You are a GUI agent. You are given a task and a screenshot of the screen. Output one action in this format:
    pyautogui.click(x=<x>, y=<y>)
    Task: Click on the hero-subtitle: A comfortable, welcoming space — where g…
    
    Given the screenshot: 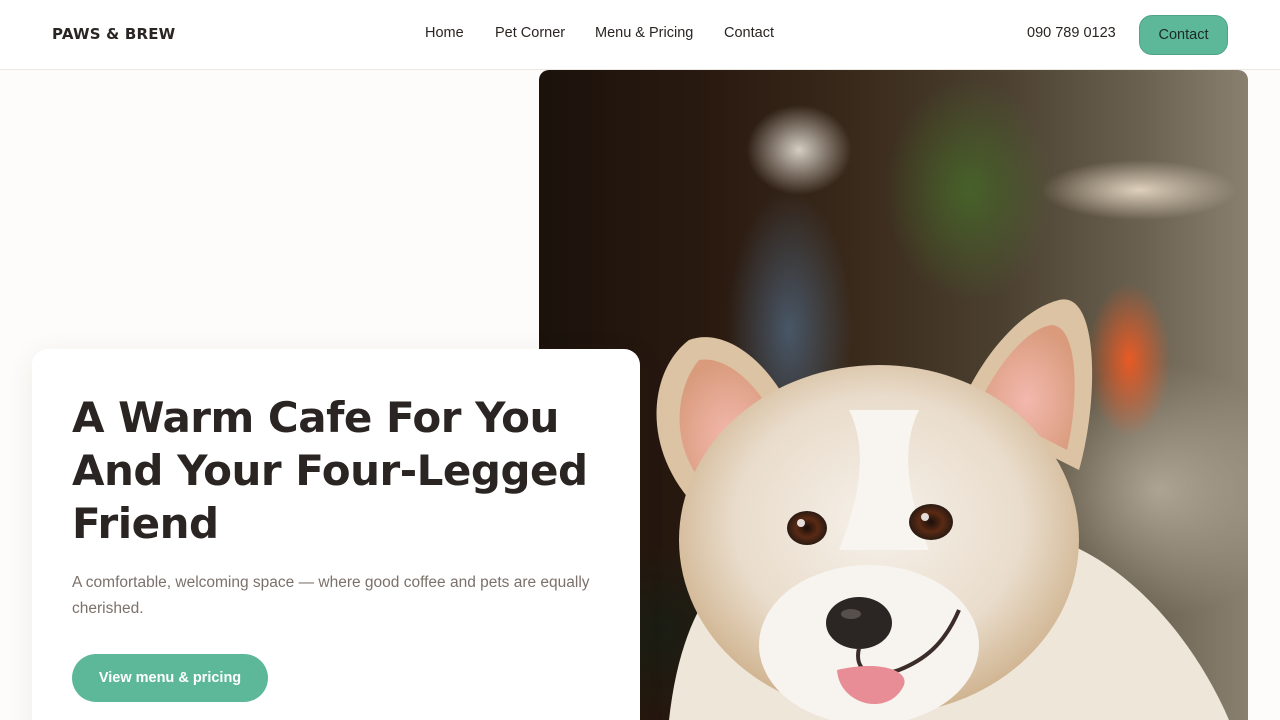 What is the action you would take?
    pyautogui.click(x=331, y=595)
    